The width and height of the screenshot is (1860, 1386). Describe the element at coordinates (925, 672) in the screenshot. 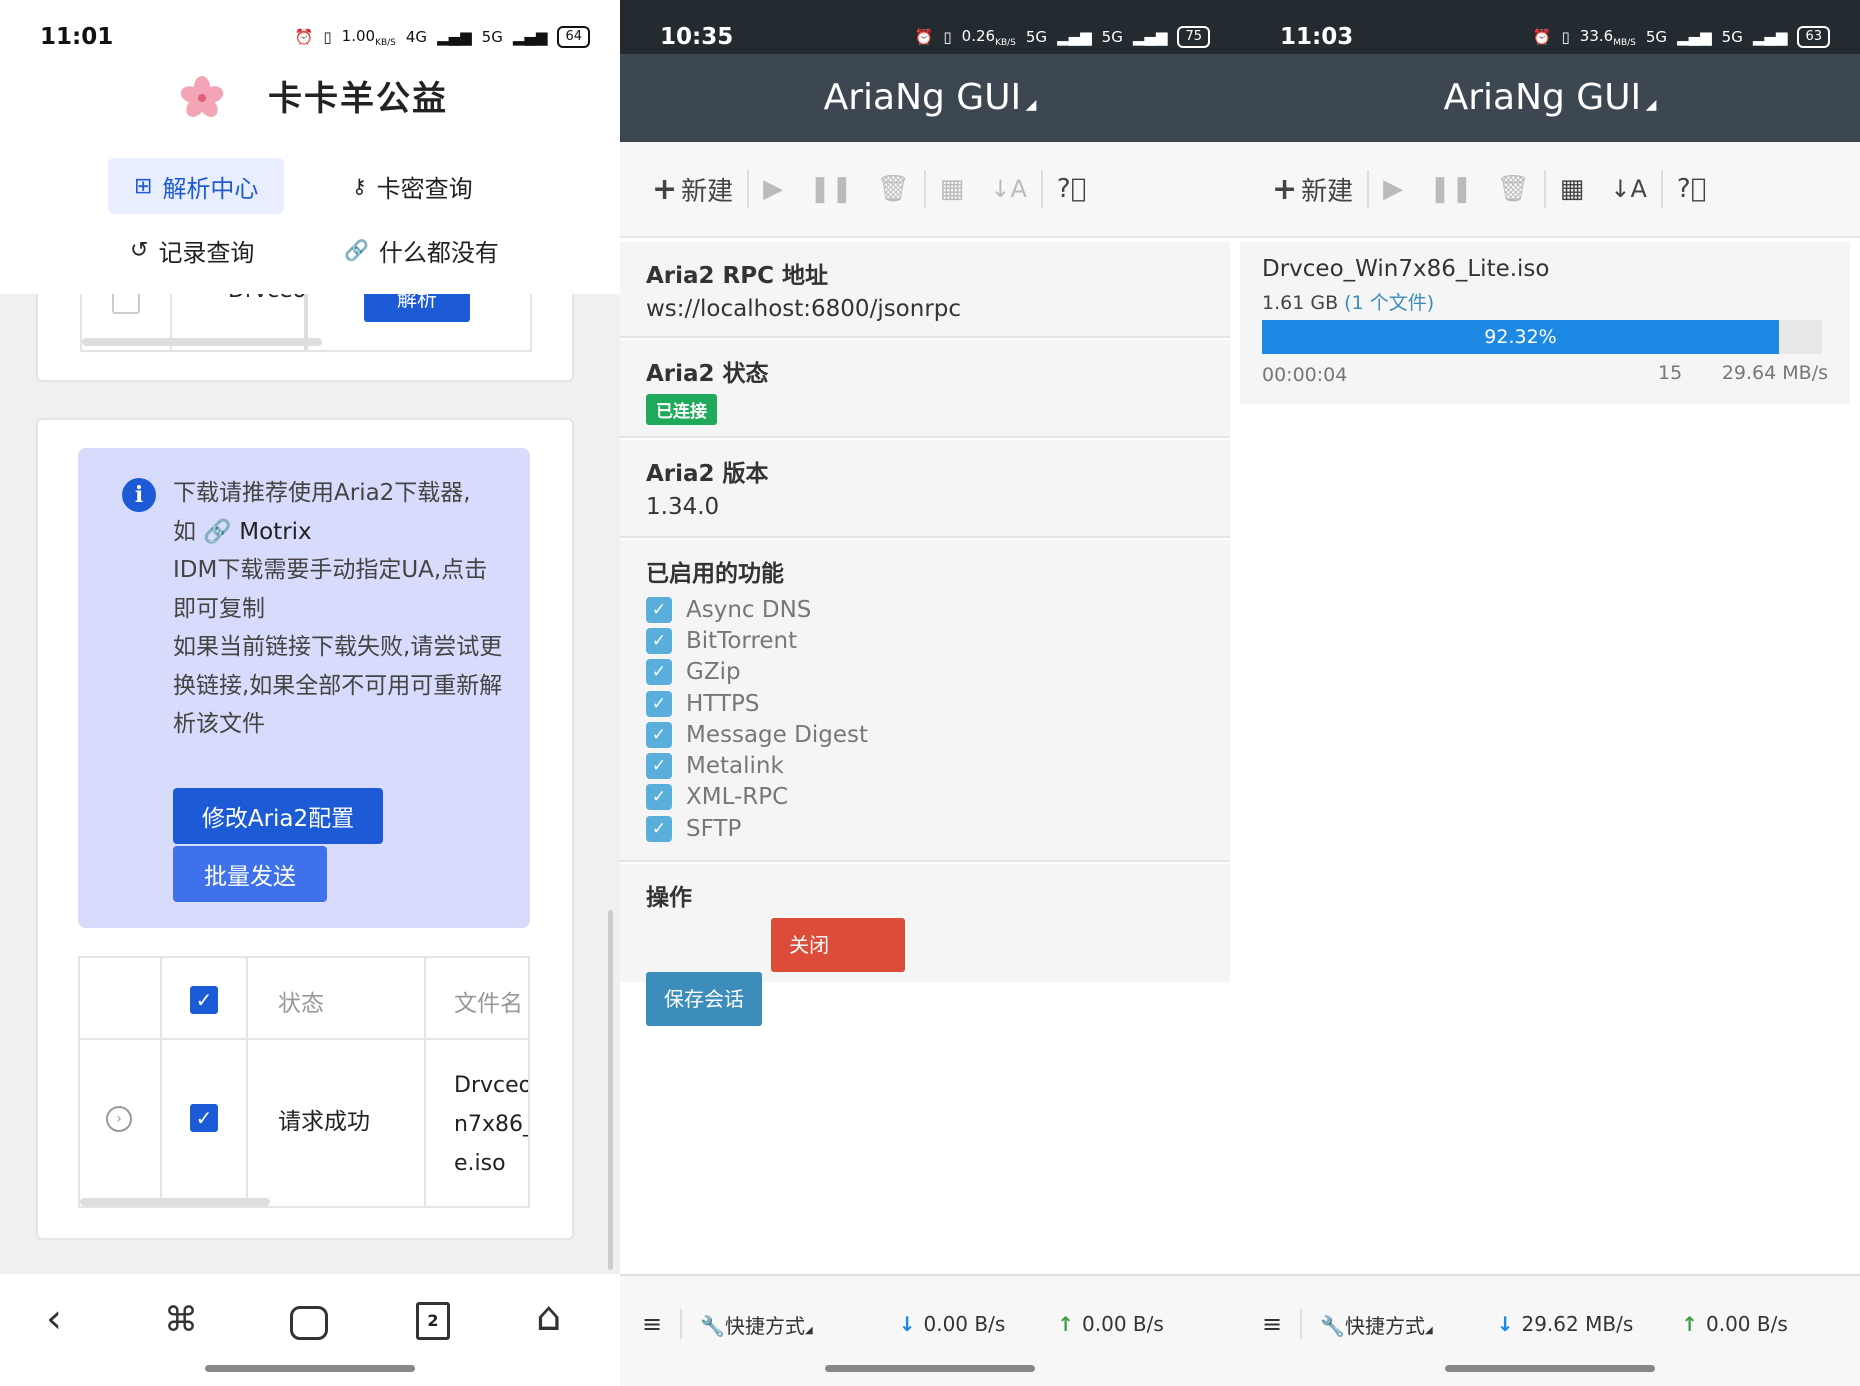

I see `feature-item: ✓ GZip` at that location.